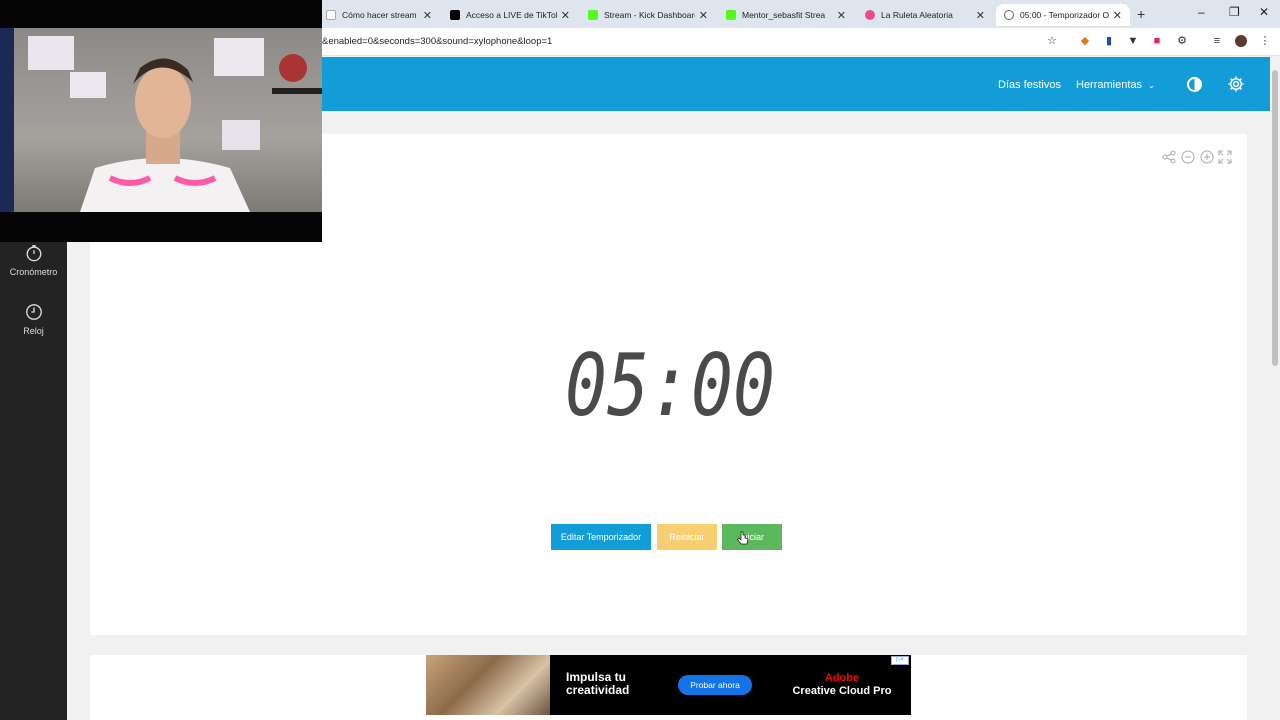  I want to click on start-button: Iniciar, so click(752, 537).